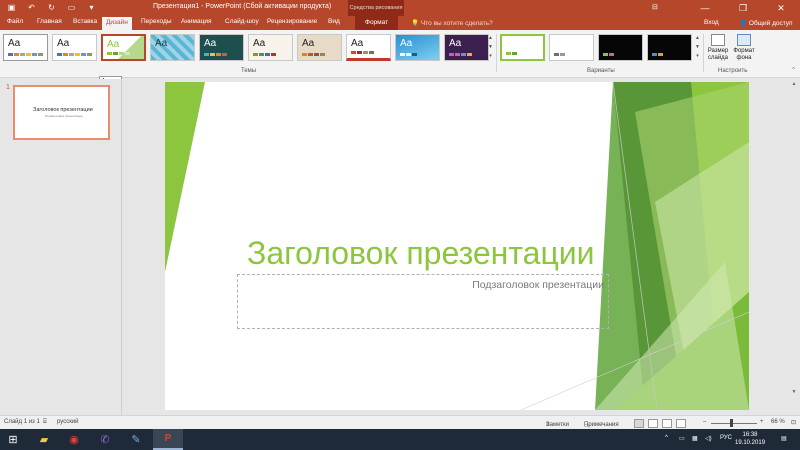 The width and height of the screenshot is (800, 450). I want to click on file-explorer-icon: ▰, so click(44, 439).